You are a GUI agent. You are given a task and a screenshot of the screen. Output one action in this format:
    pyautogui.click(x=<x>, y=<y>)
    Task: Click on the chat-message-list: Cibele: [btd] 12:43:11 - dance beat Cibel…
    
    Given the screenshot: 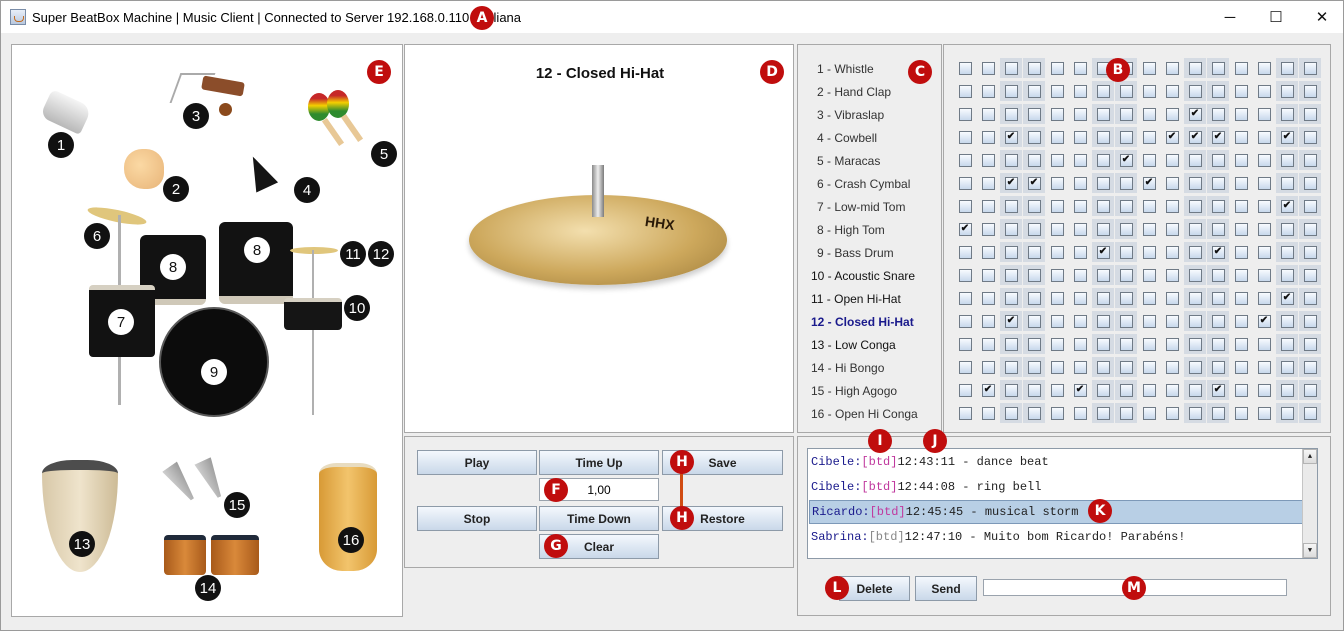 What is the action you would take?
    pyautogui.click(x=1062, y=503)
    